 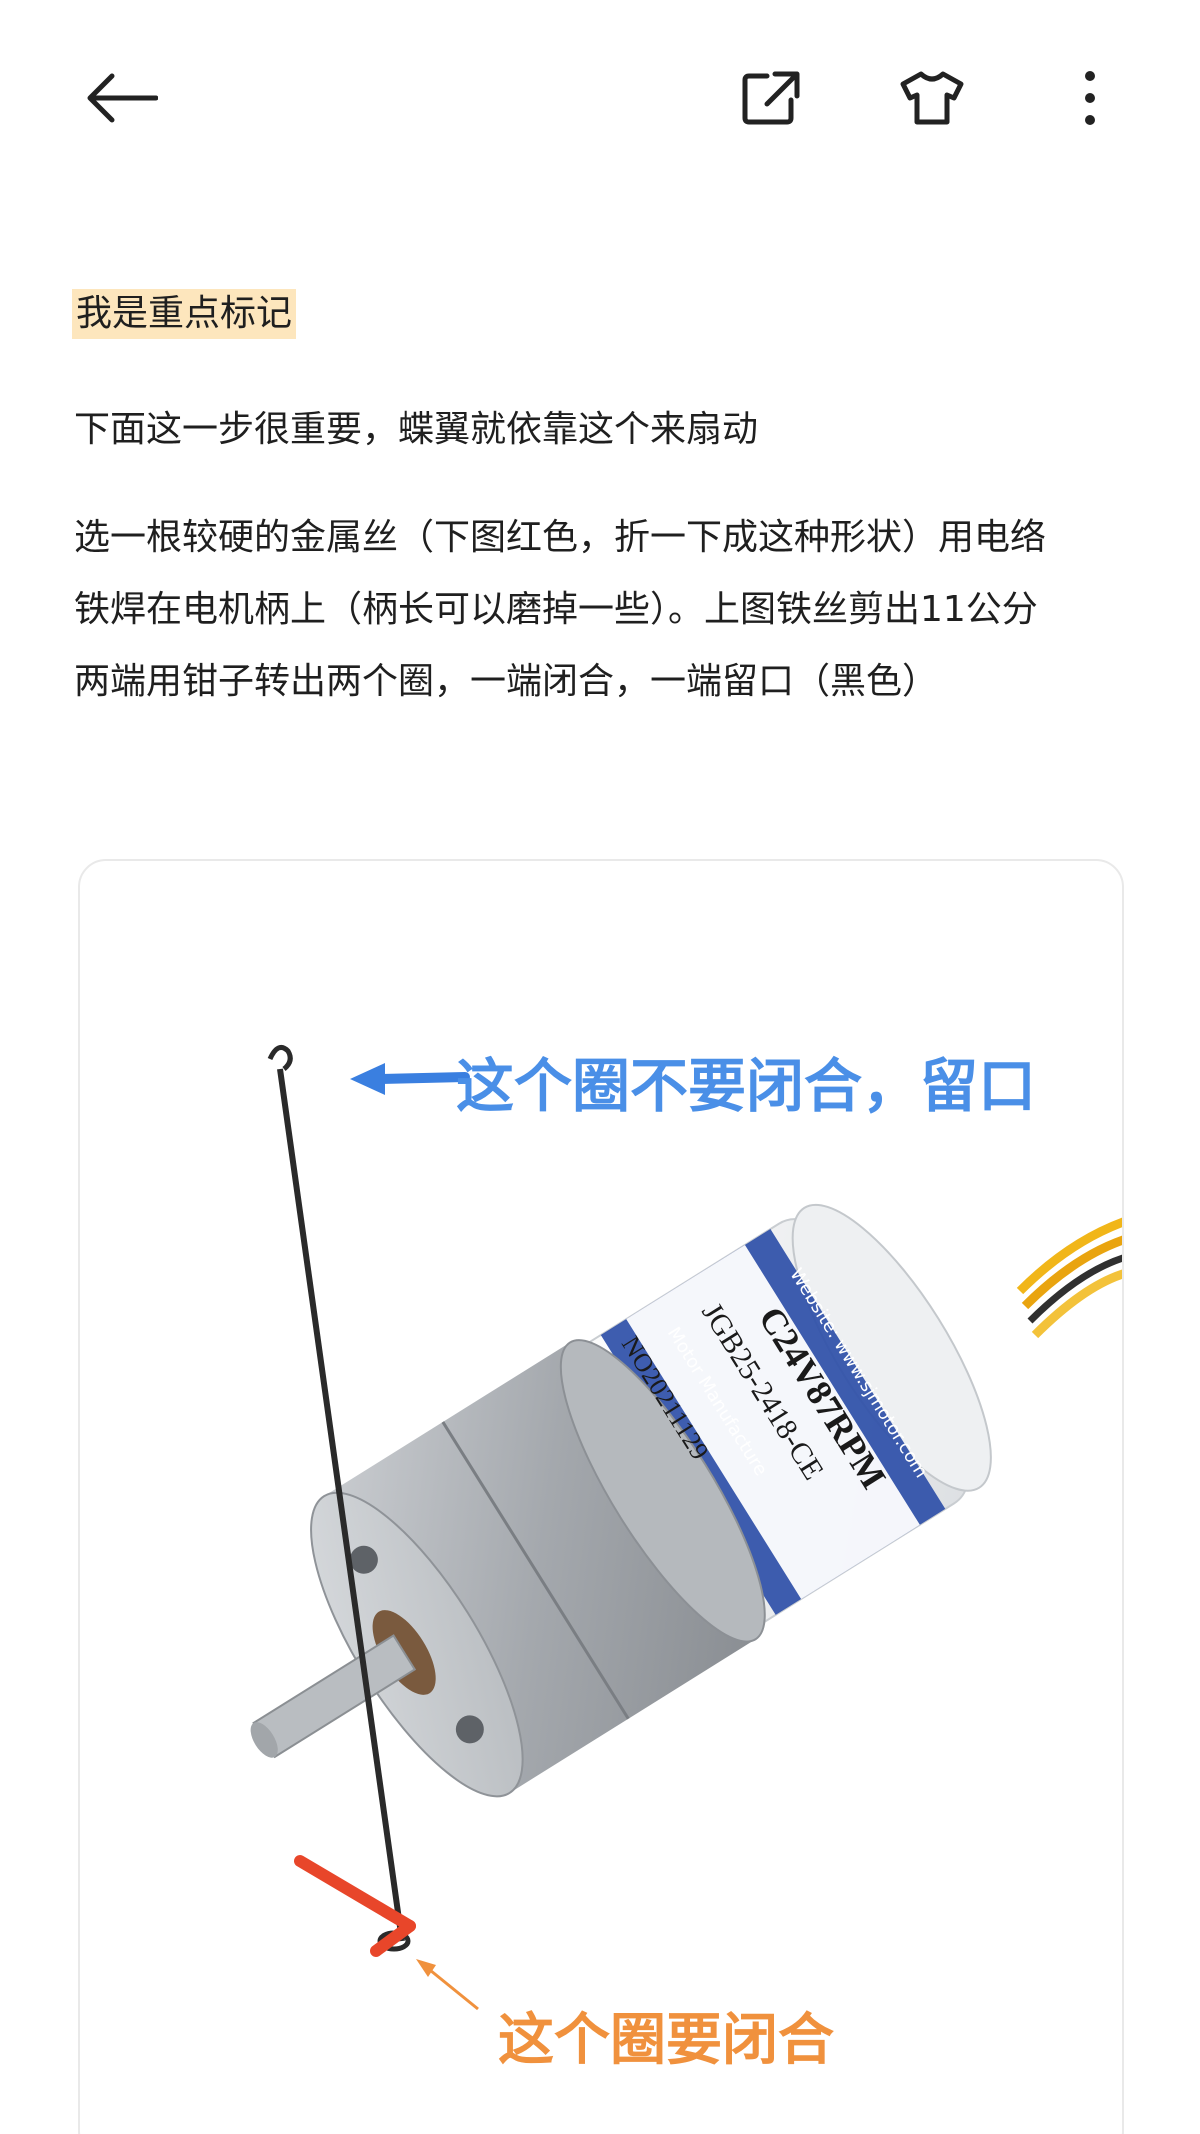 I want to click on annotation-closed-loop: 这个圈要闭合, so click(x=666, y=2040).